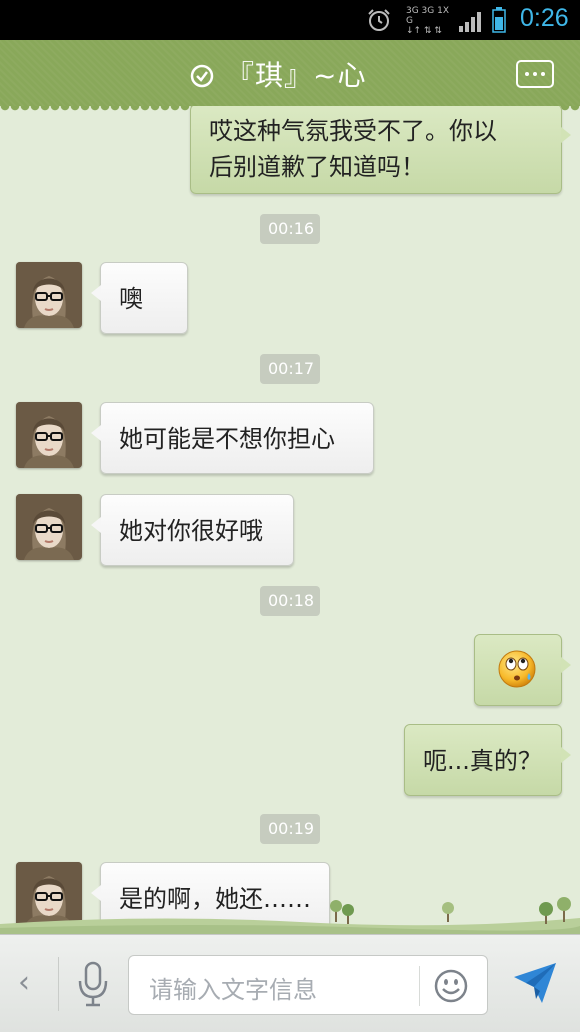  What do you see at coordinates (290, 915) in the screenshot?
I see `landscape-decoration` at bounding box center [290, 915].